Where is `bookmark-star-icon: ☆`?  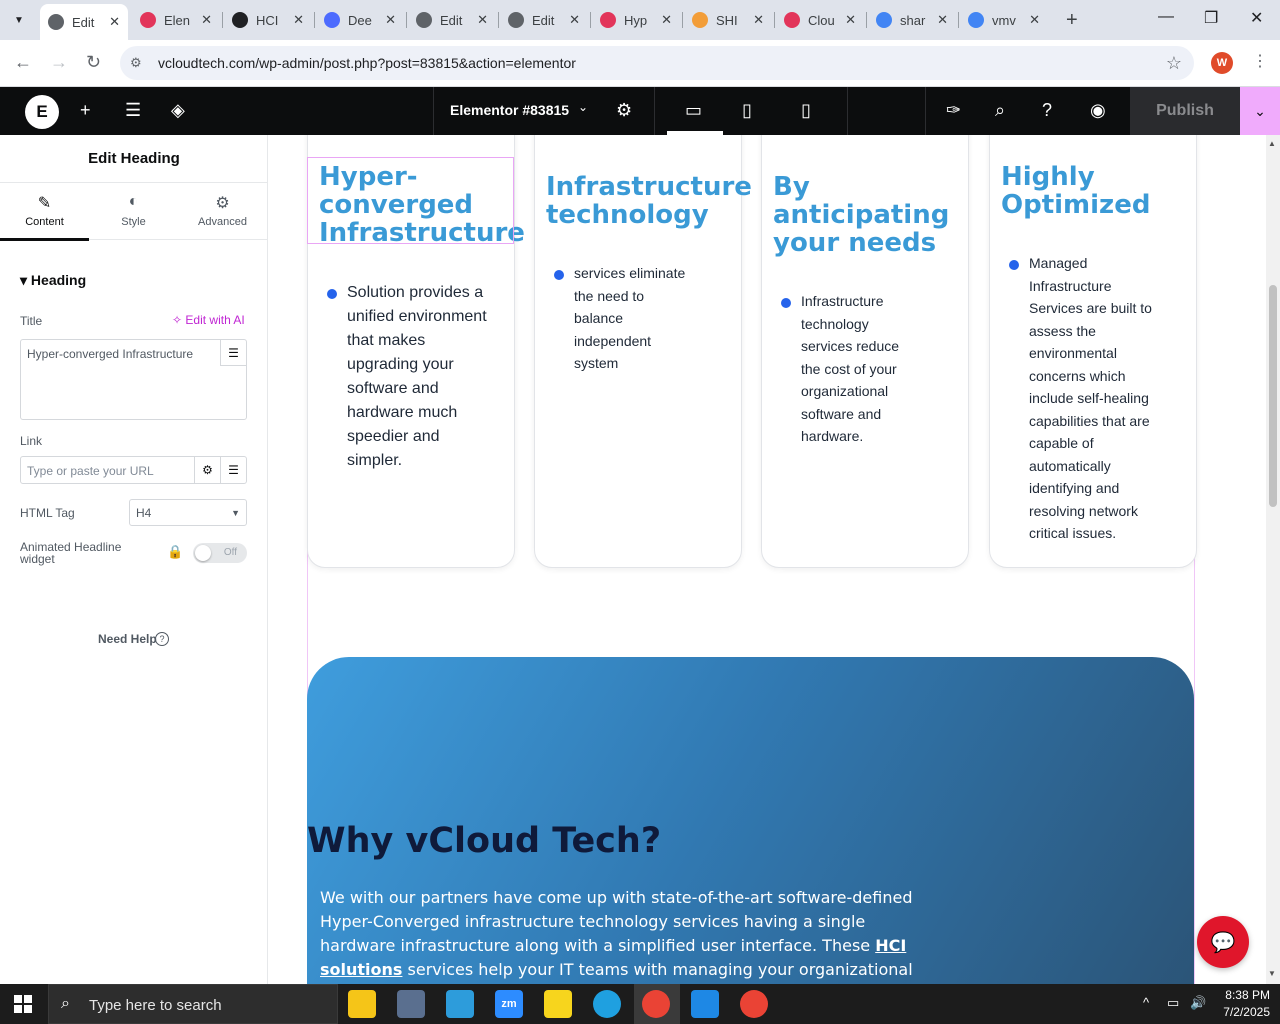
bookmark-star-icon: ☆ is located at coordinates (1174, 63).